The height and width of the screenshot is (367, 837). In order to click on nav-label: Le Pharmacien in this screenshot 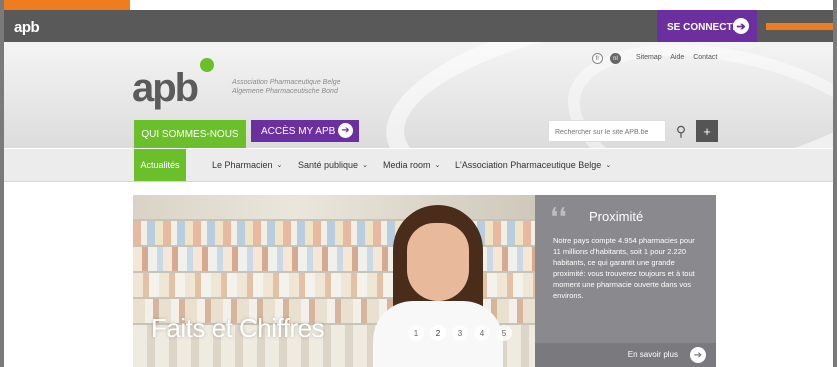, I will do `click(242, 165)`.